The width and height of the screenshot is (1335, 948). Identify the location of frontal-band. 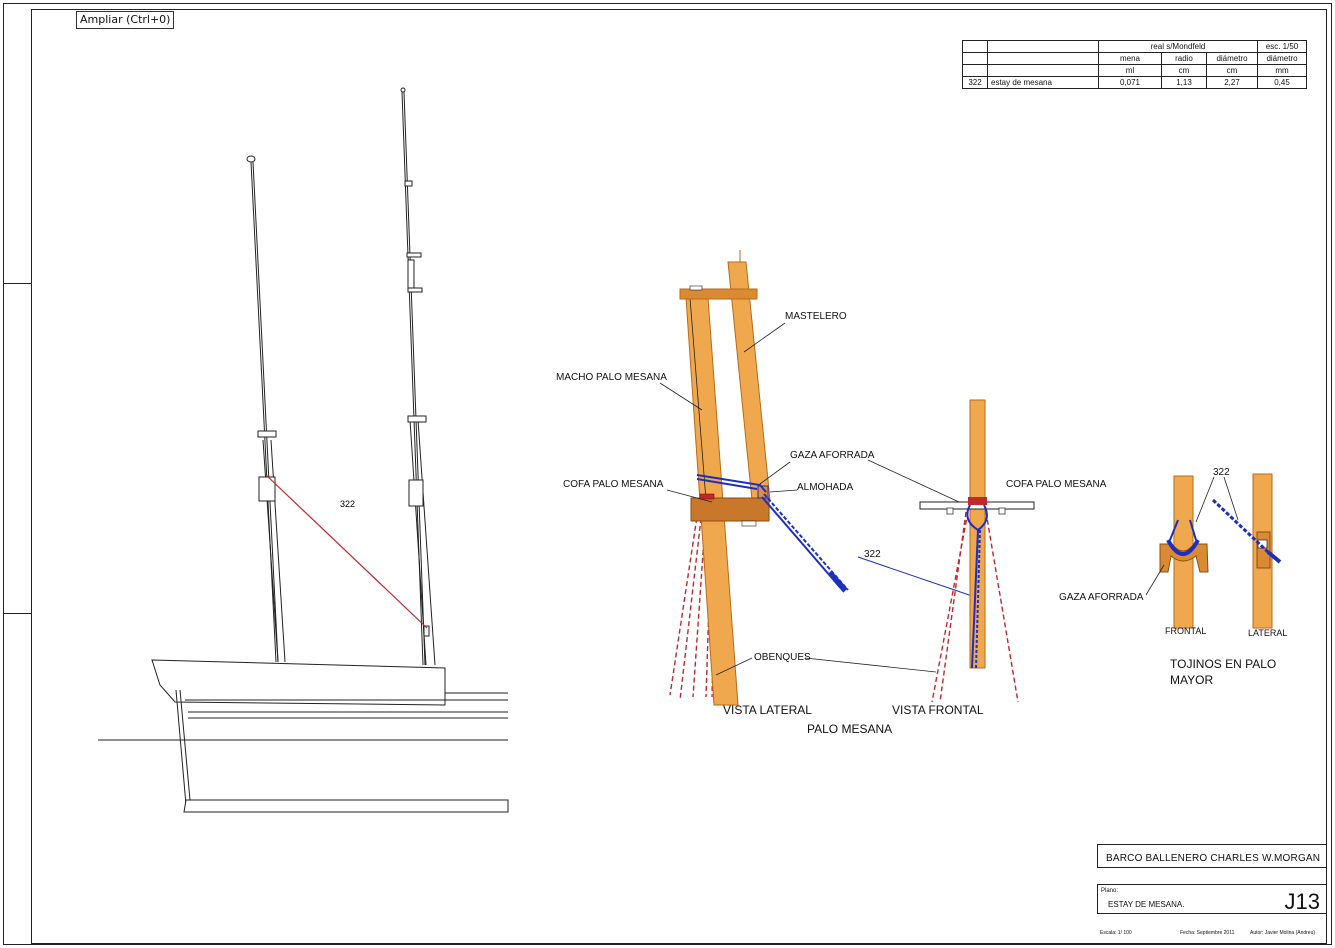
(977, 501).